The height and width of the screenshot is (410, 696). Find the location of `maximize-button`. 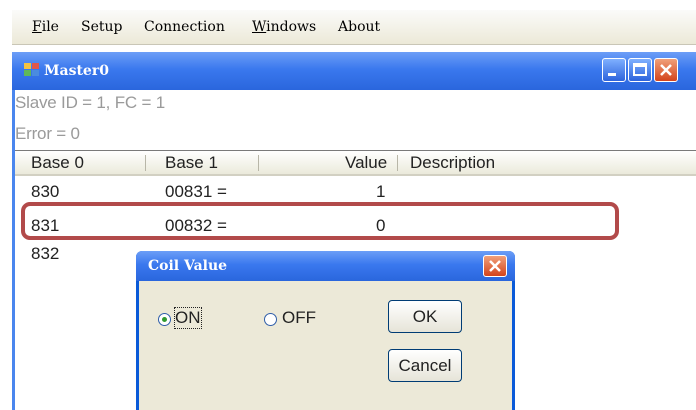

maximize-button is located at coordinates (640, 70).